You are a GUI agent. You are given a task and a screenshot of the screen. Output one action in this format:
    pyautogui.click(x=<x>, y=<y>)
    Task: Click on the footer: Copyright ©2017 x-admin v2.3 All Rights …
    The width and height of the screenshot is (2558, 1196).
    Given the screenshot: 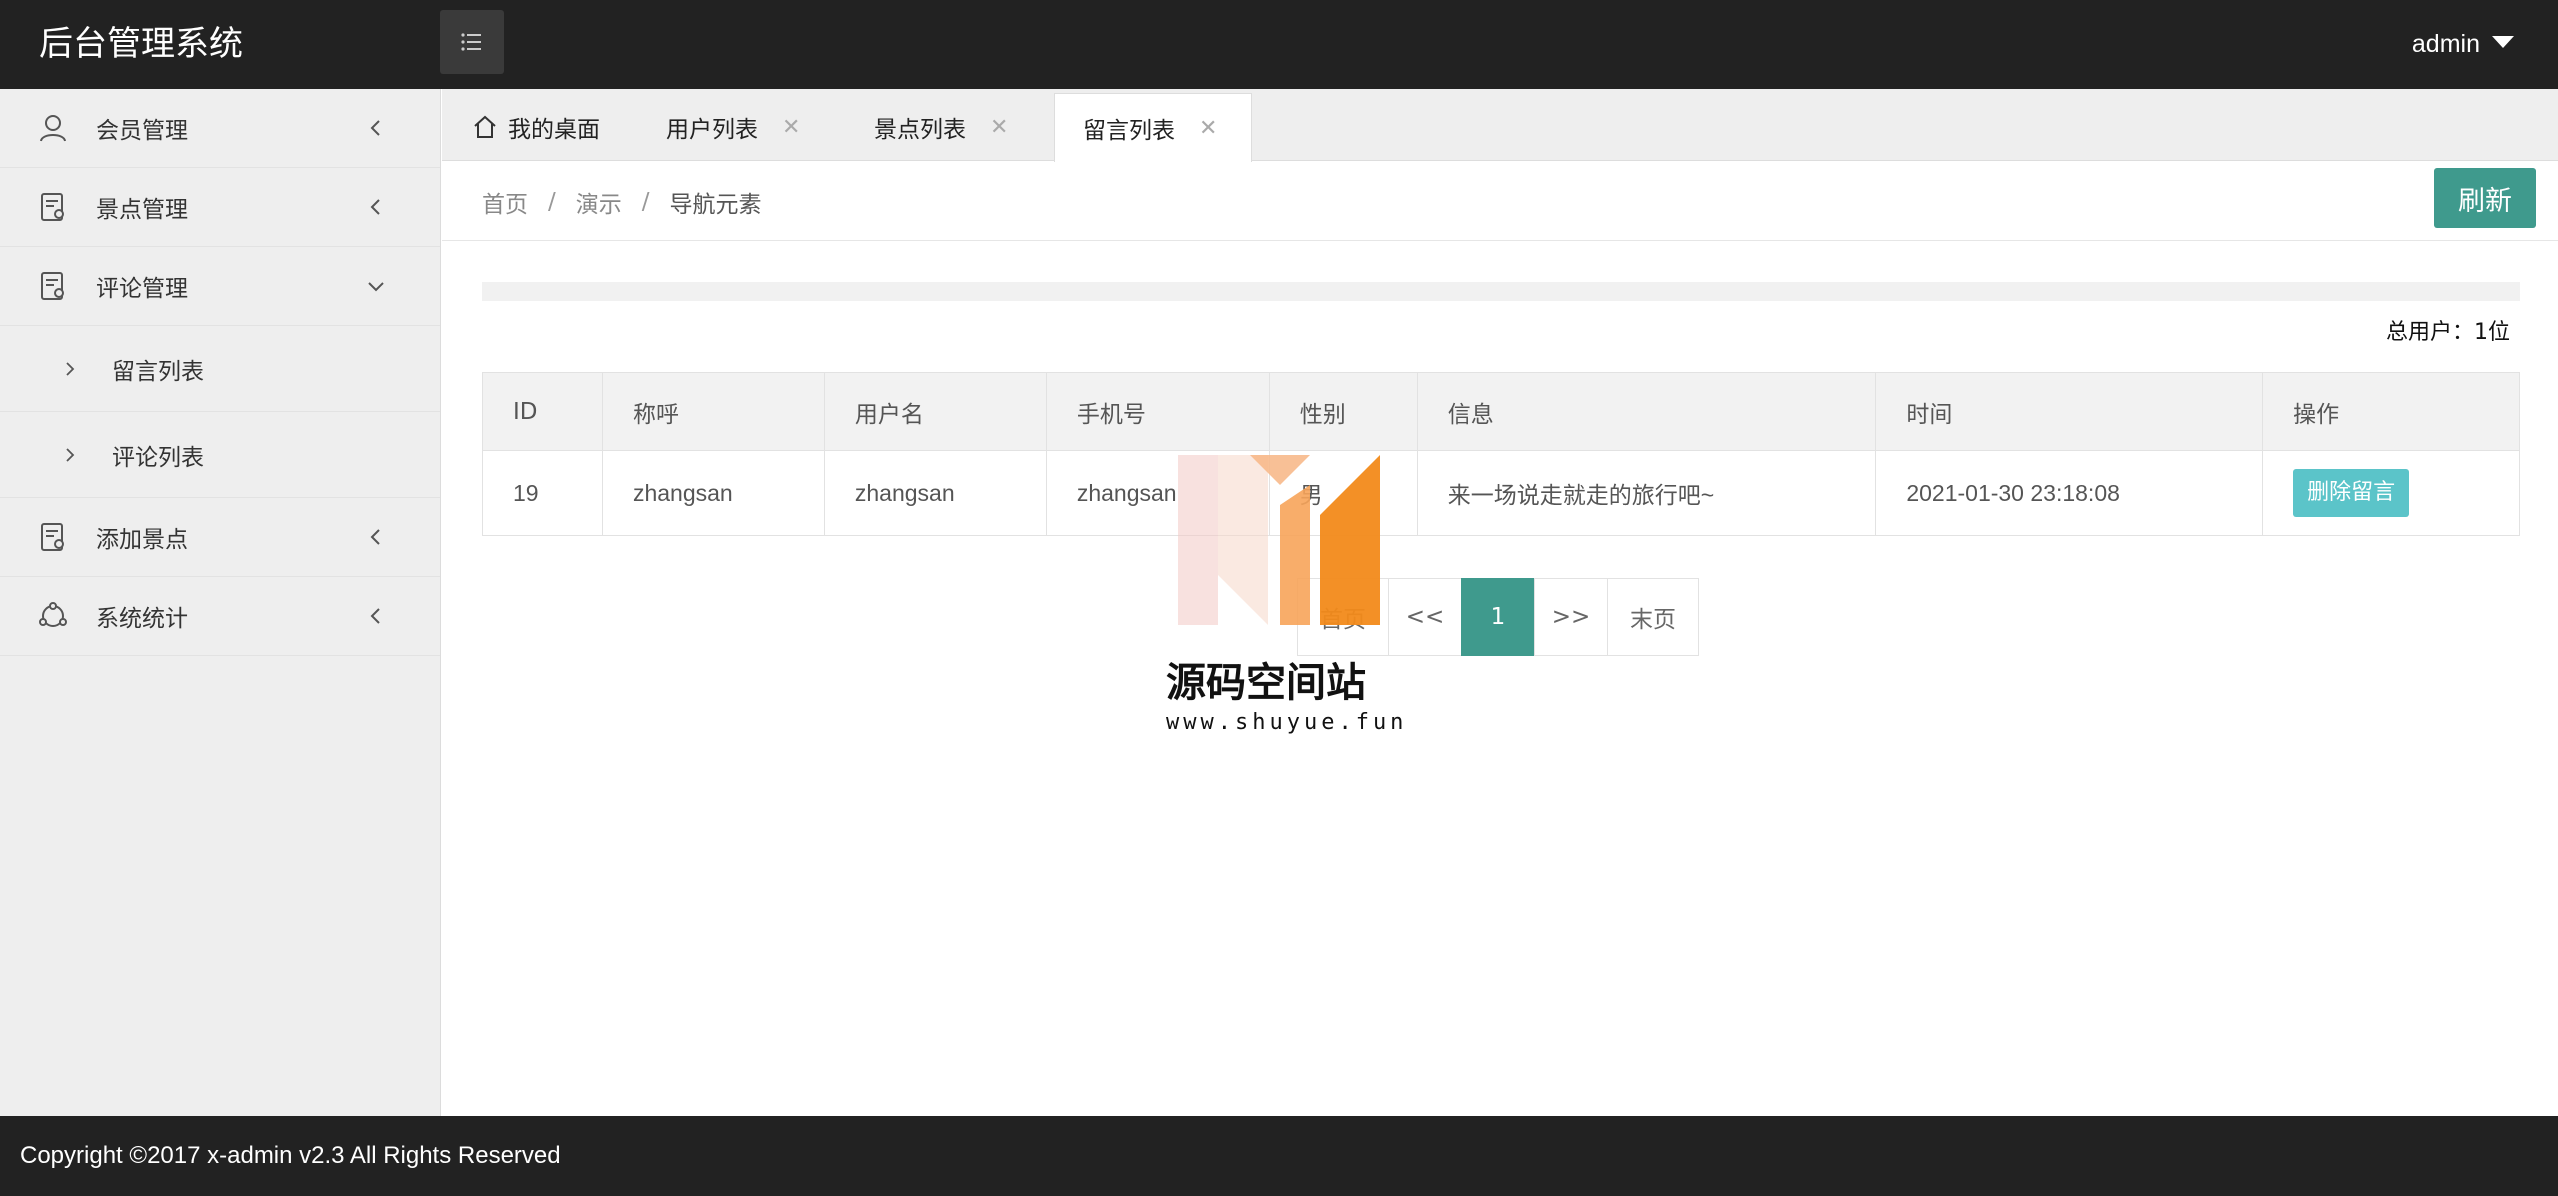 What is the action you would take?
    pyautogui.click(x=1279, y=1156)
    